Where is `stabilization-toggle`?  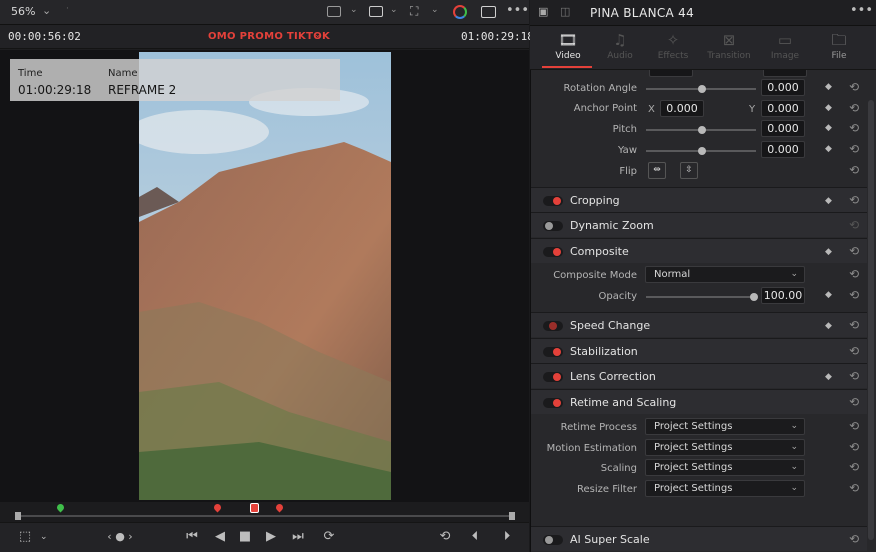 stabilization-toggle is located at coordinates (553, 352).